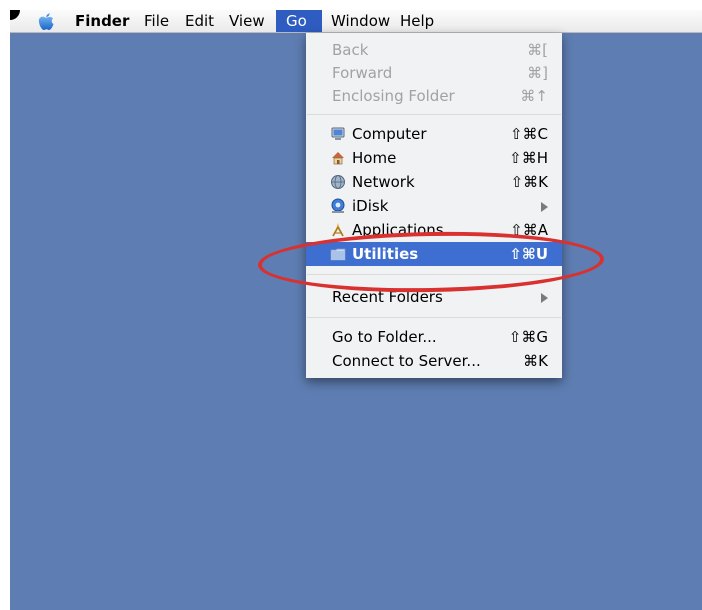 The height and width of the screenshot is (610, 702). What do you see at coordinates (434, 182) in the screenshot?
I see `menu-item-network: Network ⇧⌘K` at bounding box center [434, 182].